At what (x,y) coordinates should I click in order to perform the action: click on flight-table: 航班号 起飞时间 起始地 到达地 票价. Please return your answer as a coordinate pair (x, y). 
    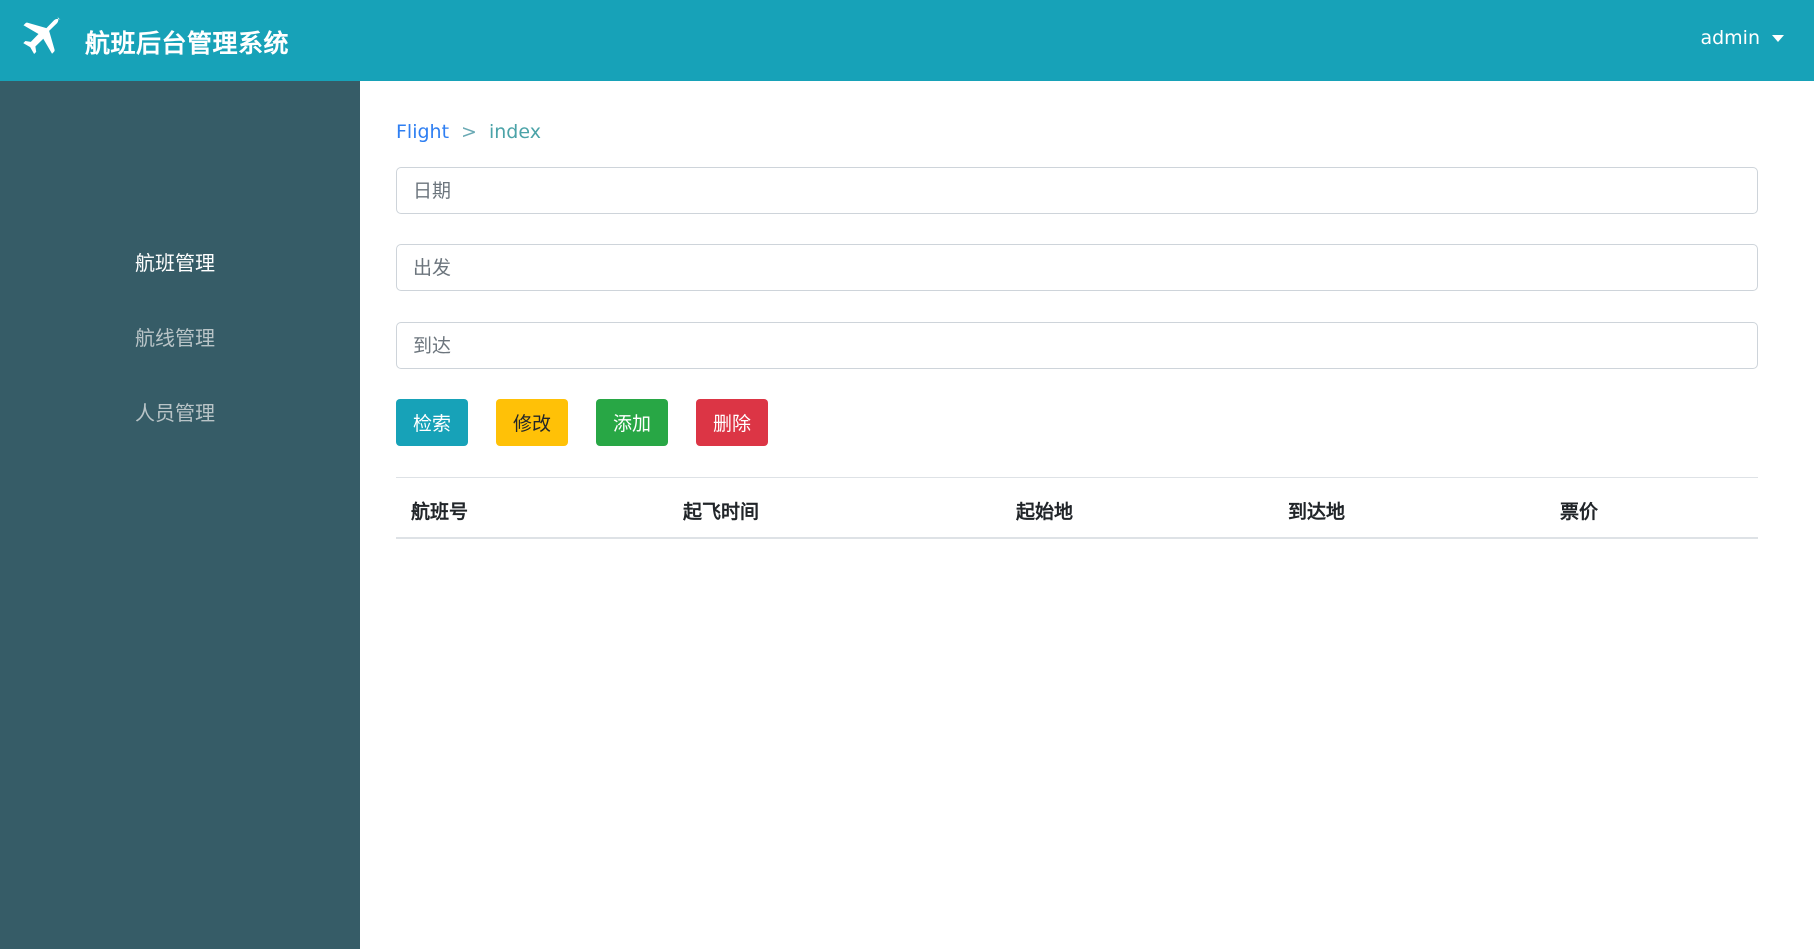
    Looking at the image, I should click on (1077, 508).